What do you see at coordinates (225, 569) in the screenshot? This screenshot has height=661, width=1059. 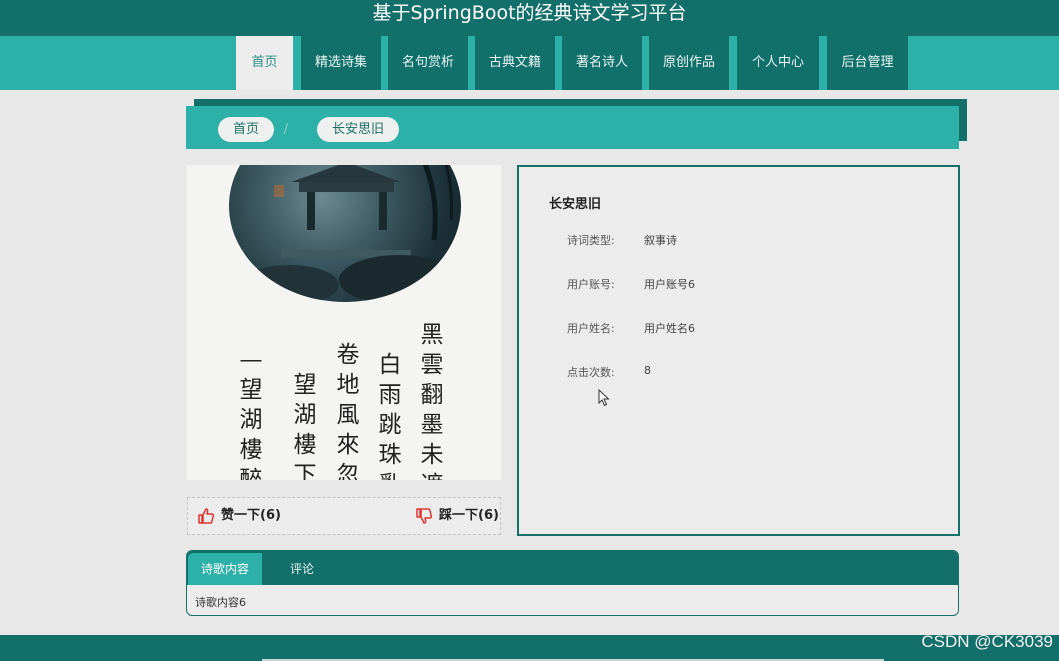 I see `tab-poem-content: 诗歌内容` at bounding box center [225, 569].